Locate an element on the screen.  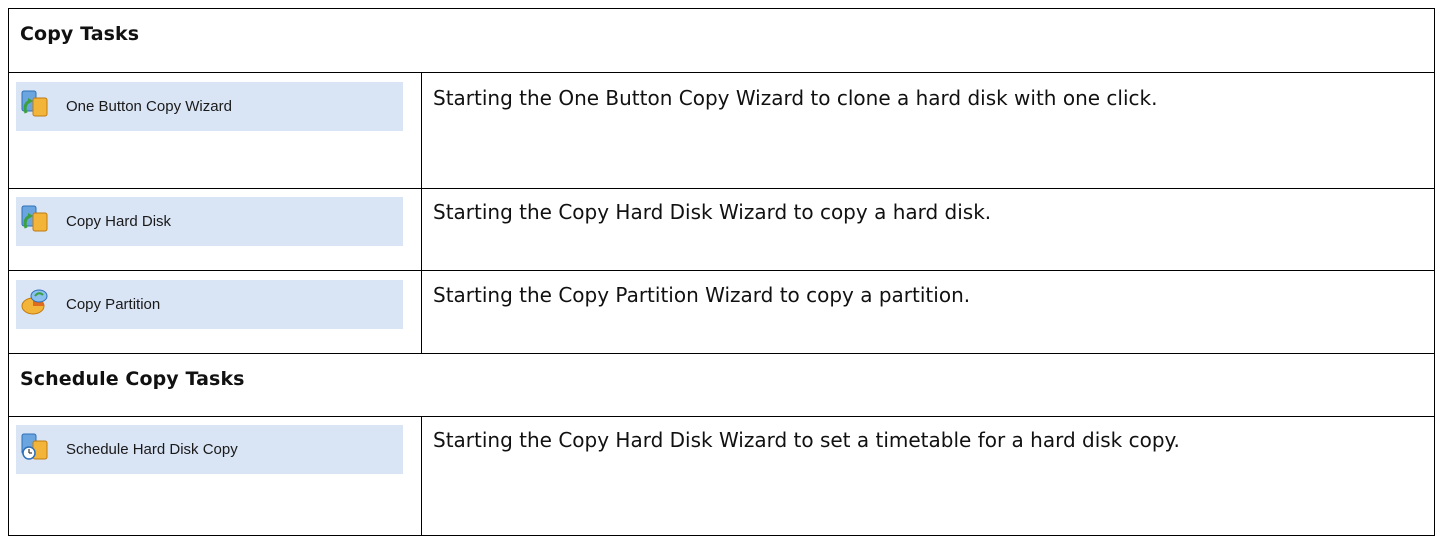
copy-partition-icon is located at coordinates (34, 302).